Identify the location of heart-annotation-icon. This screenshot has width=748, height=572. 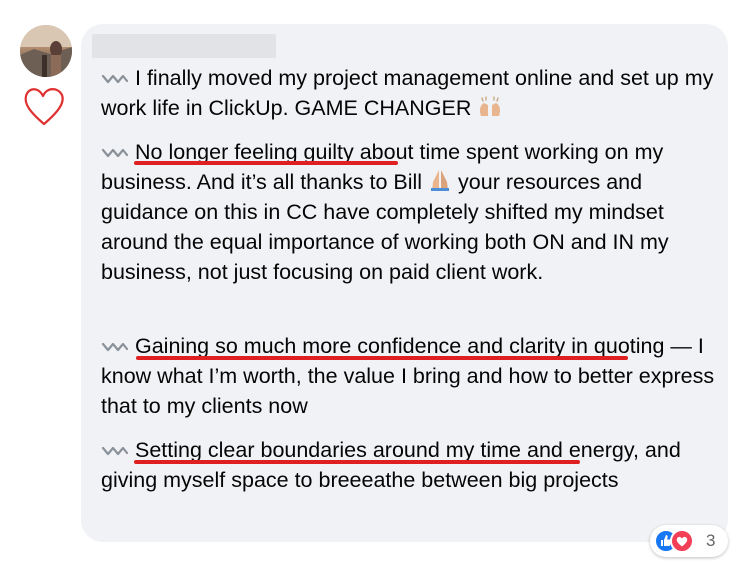
(44, 107).